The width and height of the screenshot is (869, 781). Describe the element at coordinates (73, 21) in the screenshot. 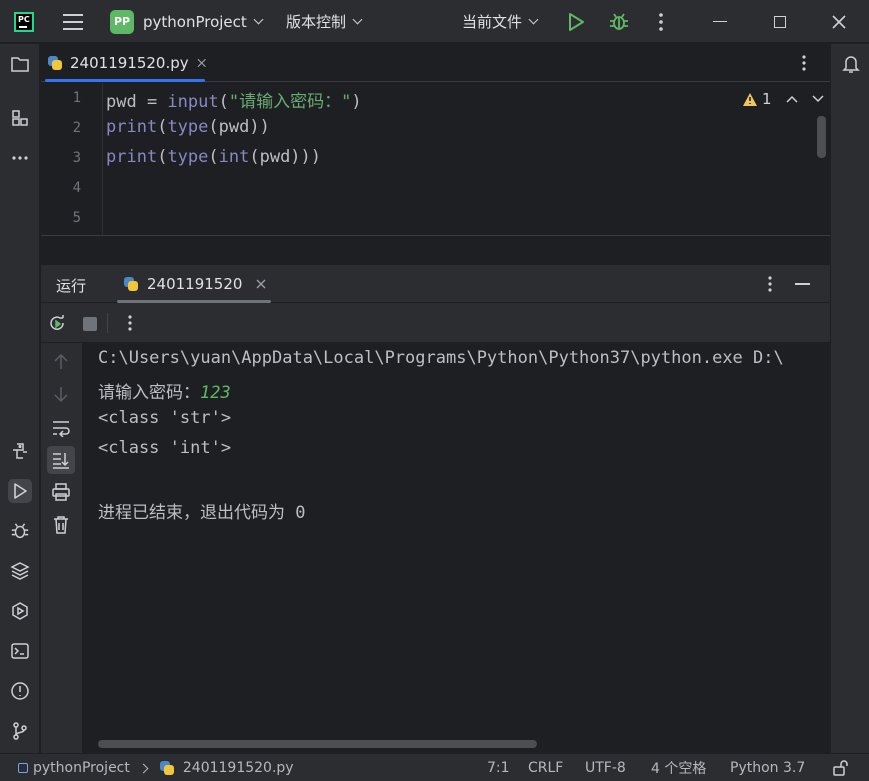

I see `main-menu-icon` at that location.